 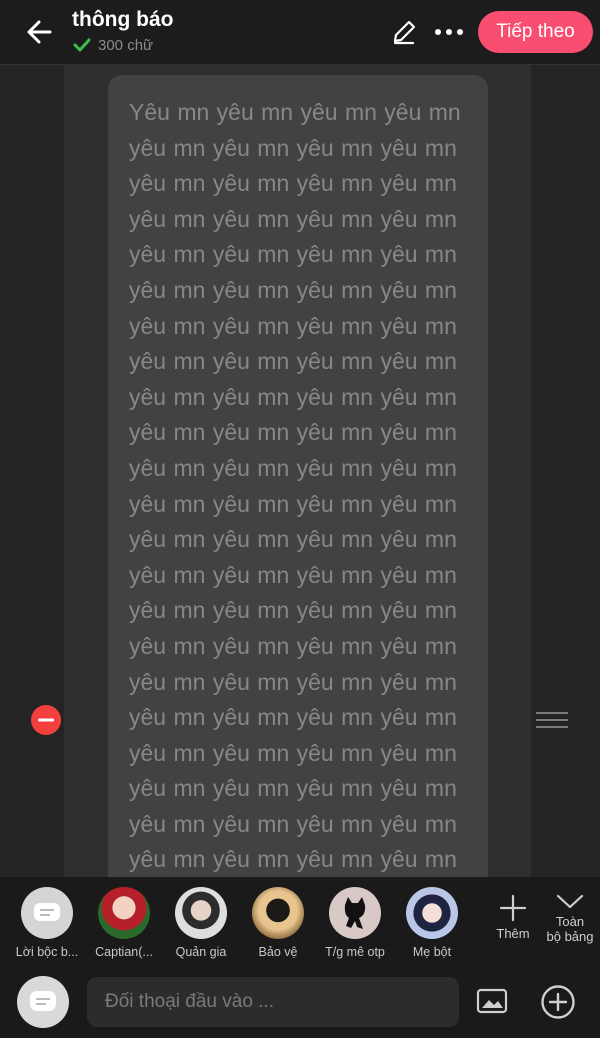 I want to click on plus-icon, so click(x=513, y=908).